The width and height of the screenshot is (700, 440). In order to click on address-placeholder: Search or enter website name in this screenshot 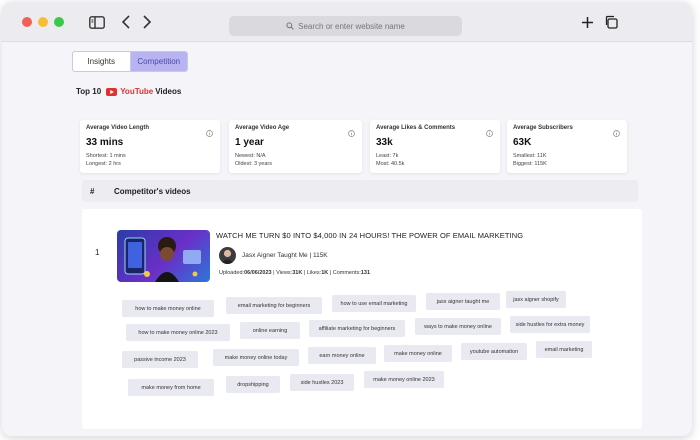, I will do `click(351, 26)`.